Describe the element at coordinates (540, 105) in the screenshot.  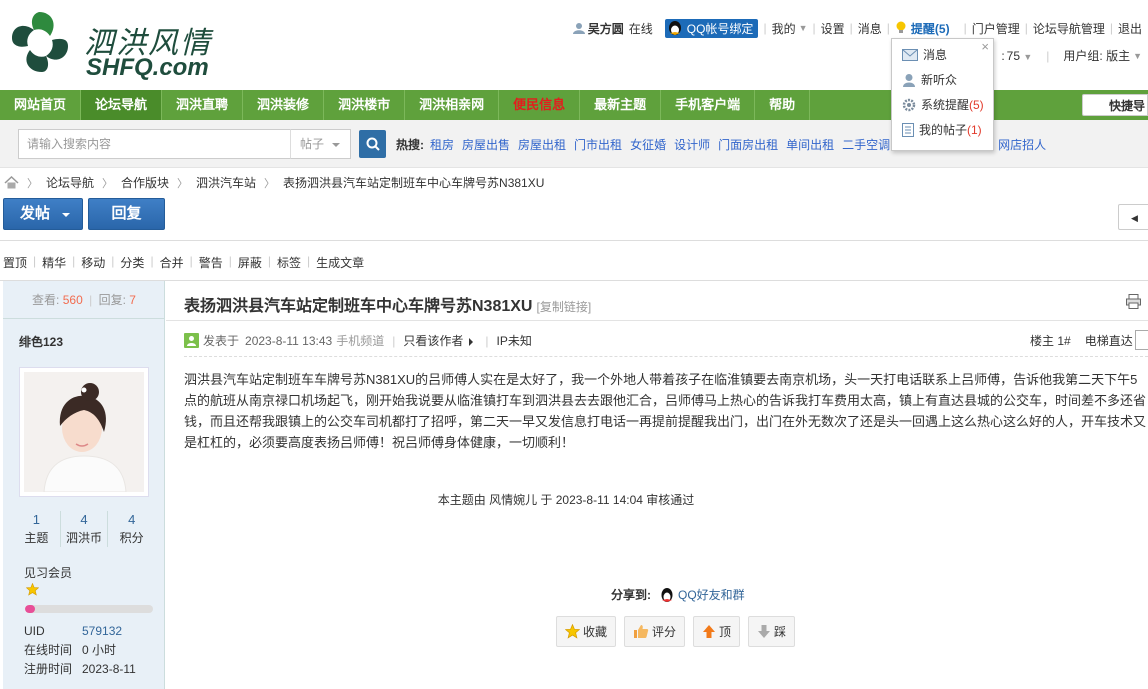
I see `nav-item: 便民信息` at that location.